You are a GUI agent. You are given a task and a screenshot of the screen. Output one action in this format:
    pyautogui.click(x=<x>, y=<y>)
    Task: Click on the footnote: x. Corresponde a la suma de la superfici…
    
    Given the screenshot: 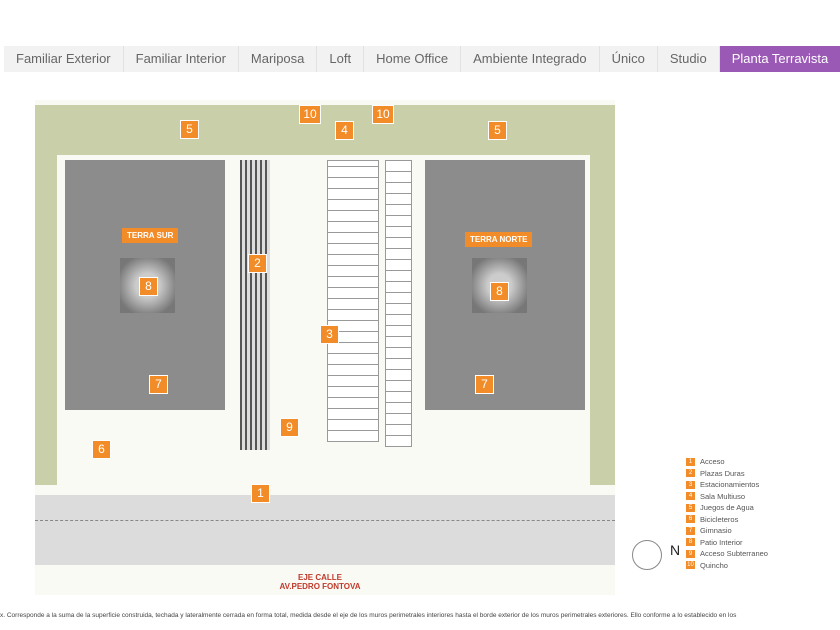 What is the action you would take?
    pyautogui.click(x=368, y=615)
    